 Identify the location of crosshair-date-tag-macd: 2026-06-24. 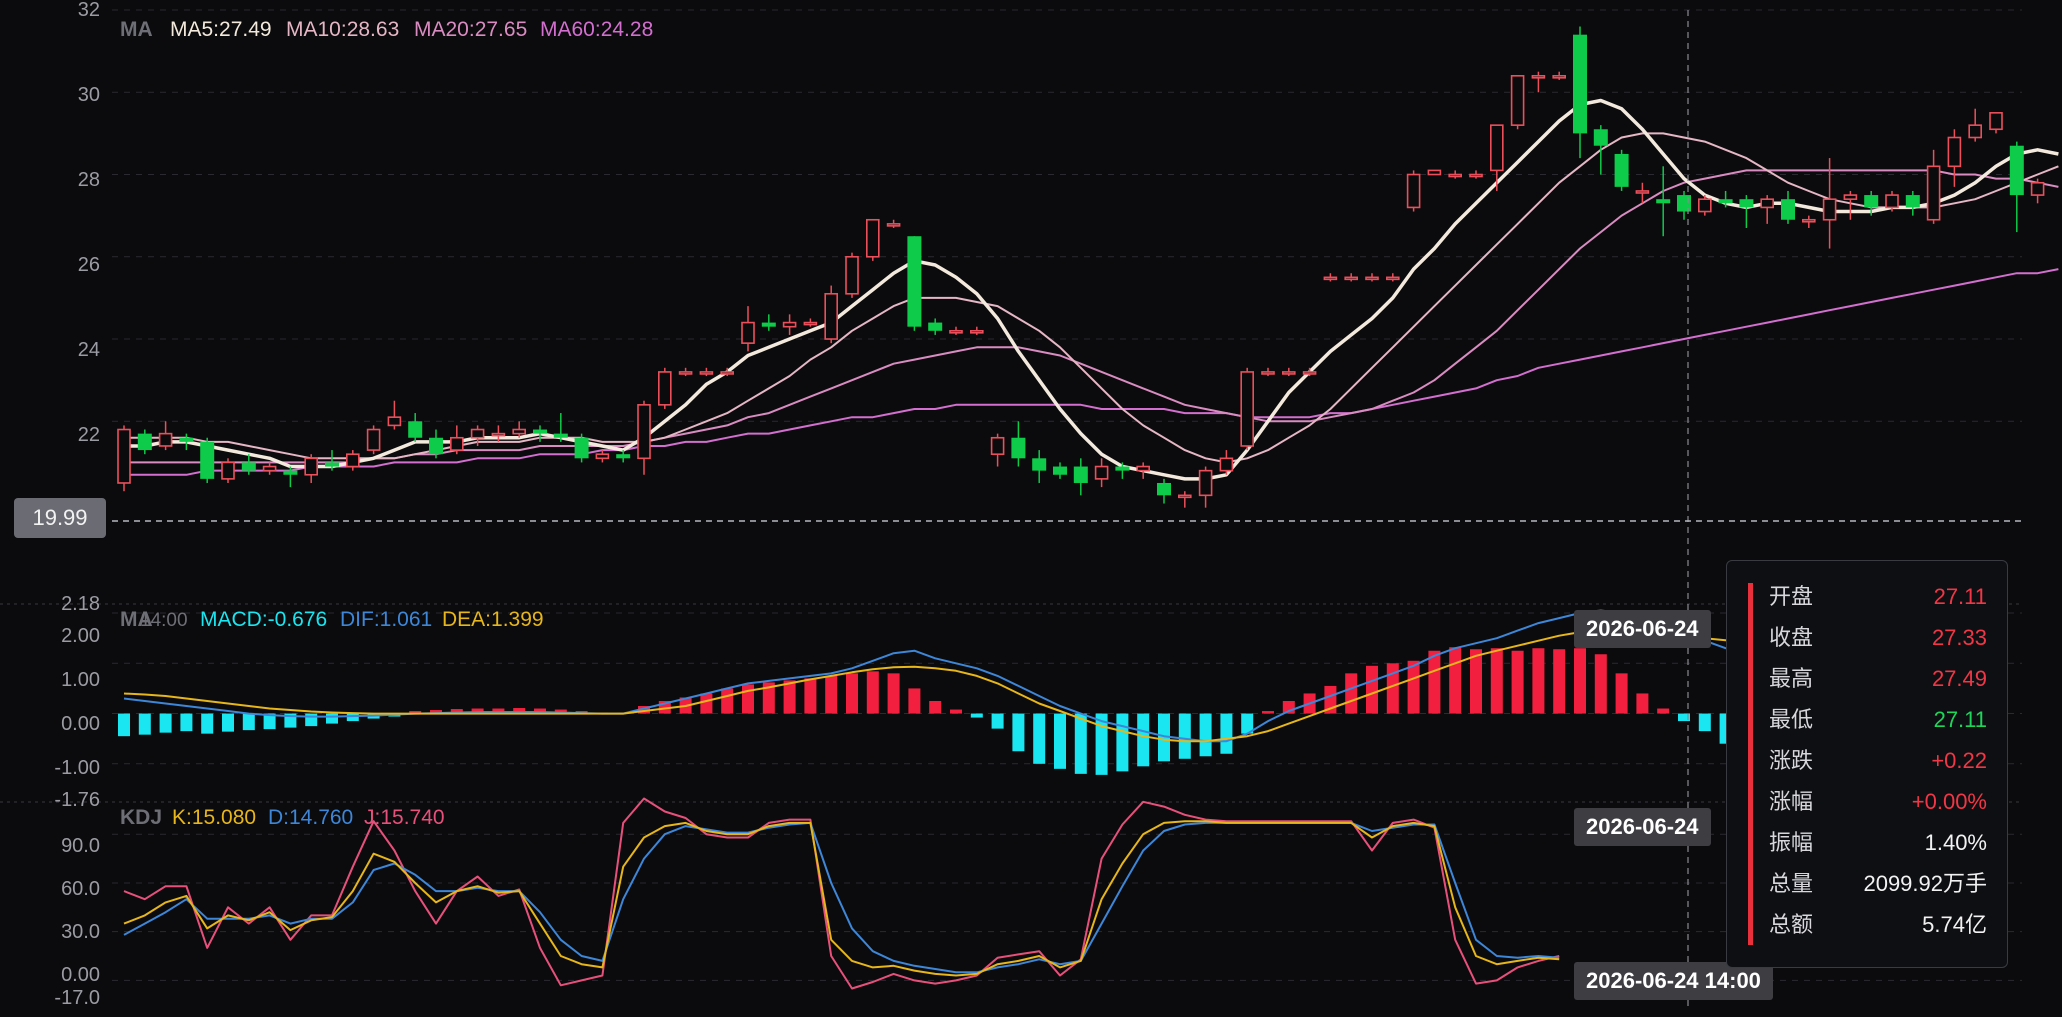
(1642, 629).